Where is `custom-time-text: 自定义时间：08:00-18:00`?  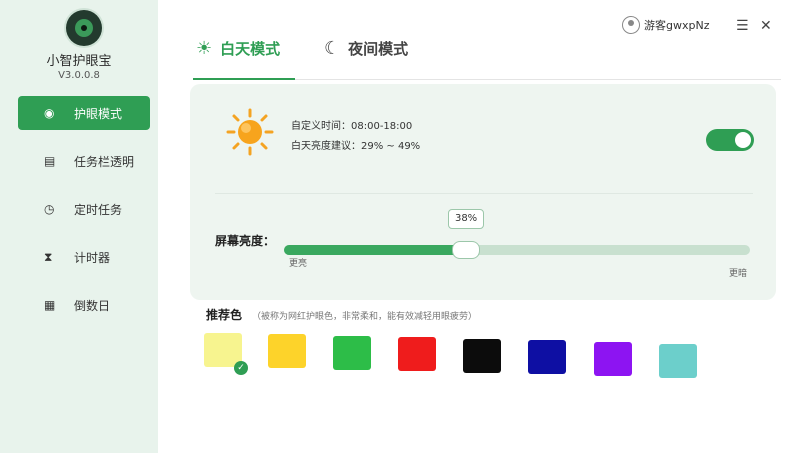 custom-time-text: 自定义时间：08:00-18:00 is located at coordinates (352, 126).